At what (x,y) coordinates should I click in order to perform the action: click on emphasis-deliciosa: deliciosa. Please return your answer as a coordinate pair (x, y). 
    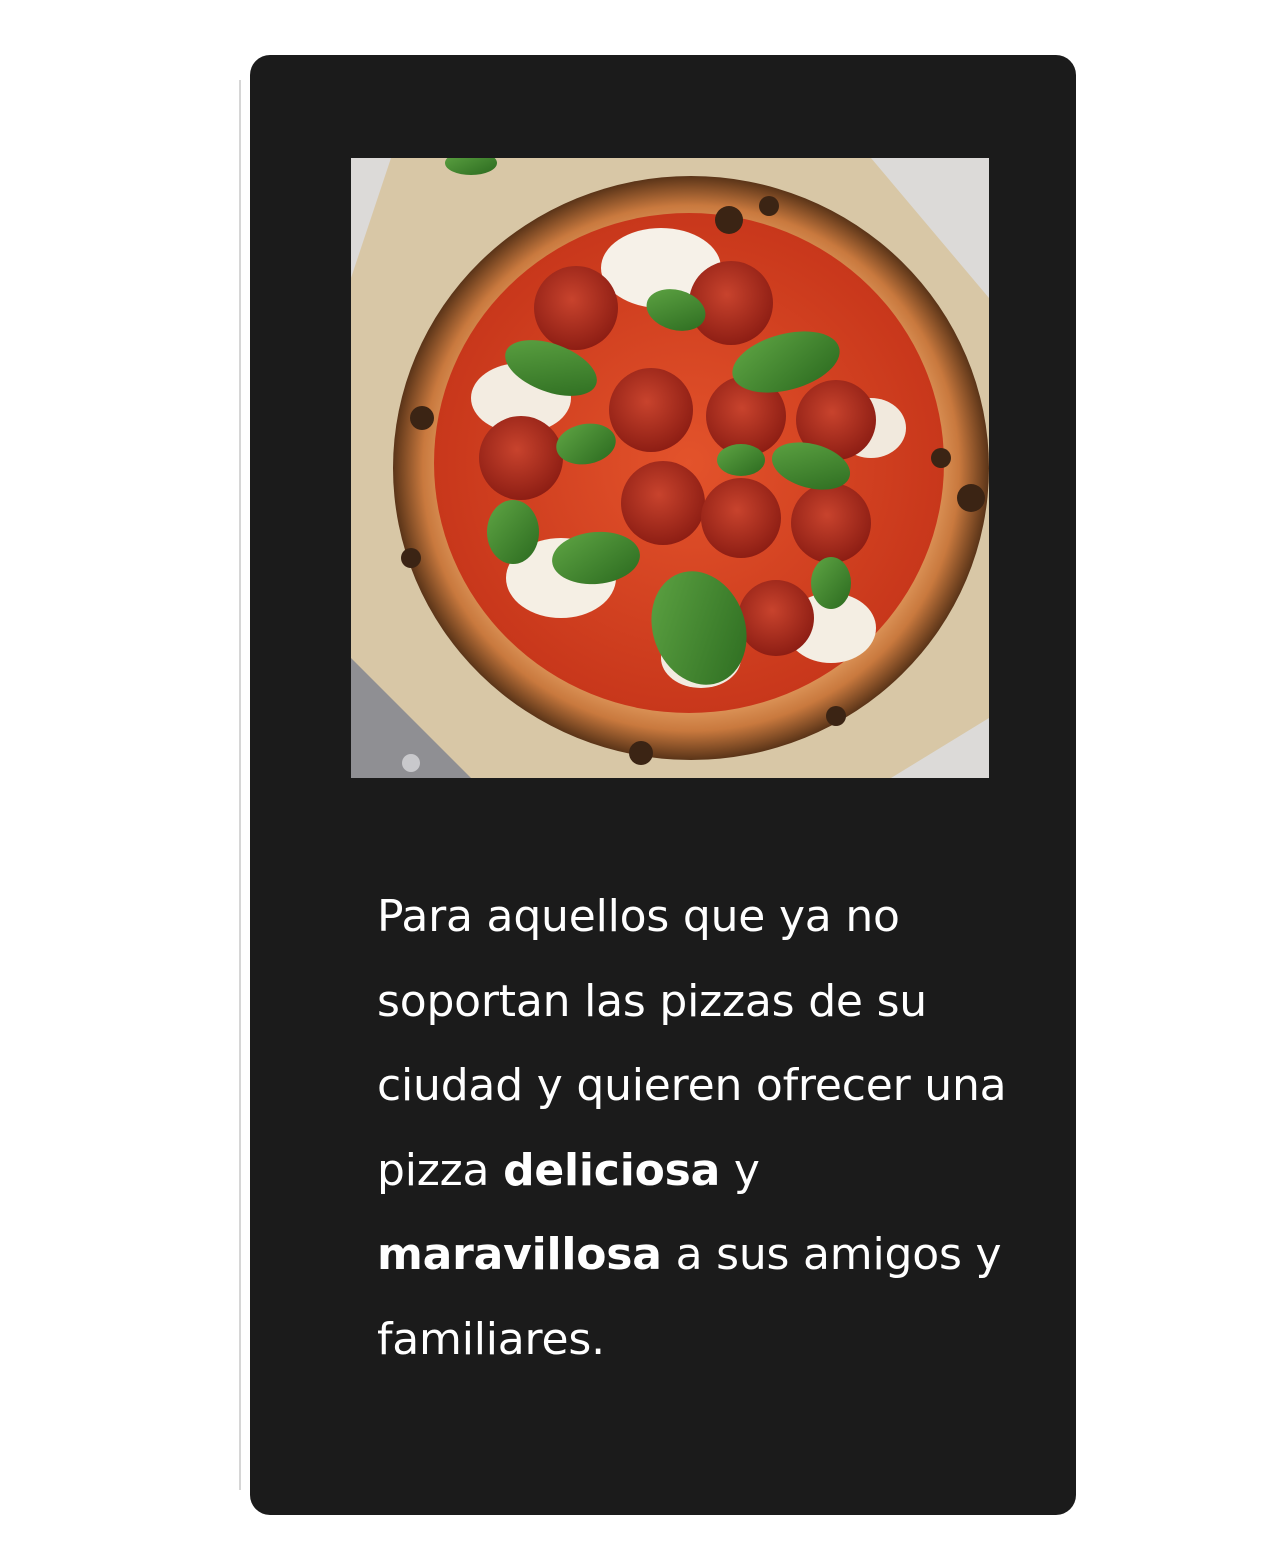
    Looking at the image, I should click on (612, 1170).